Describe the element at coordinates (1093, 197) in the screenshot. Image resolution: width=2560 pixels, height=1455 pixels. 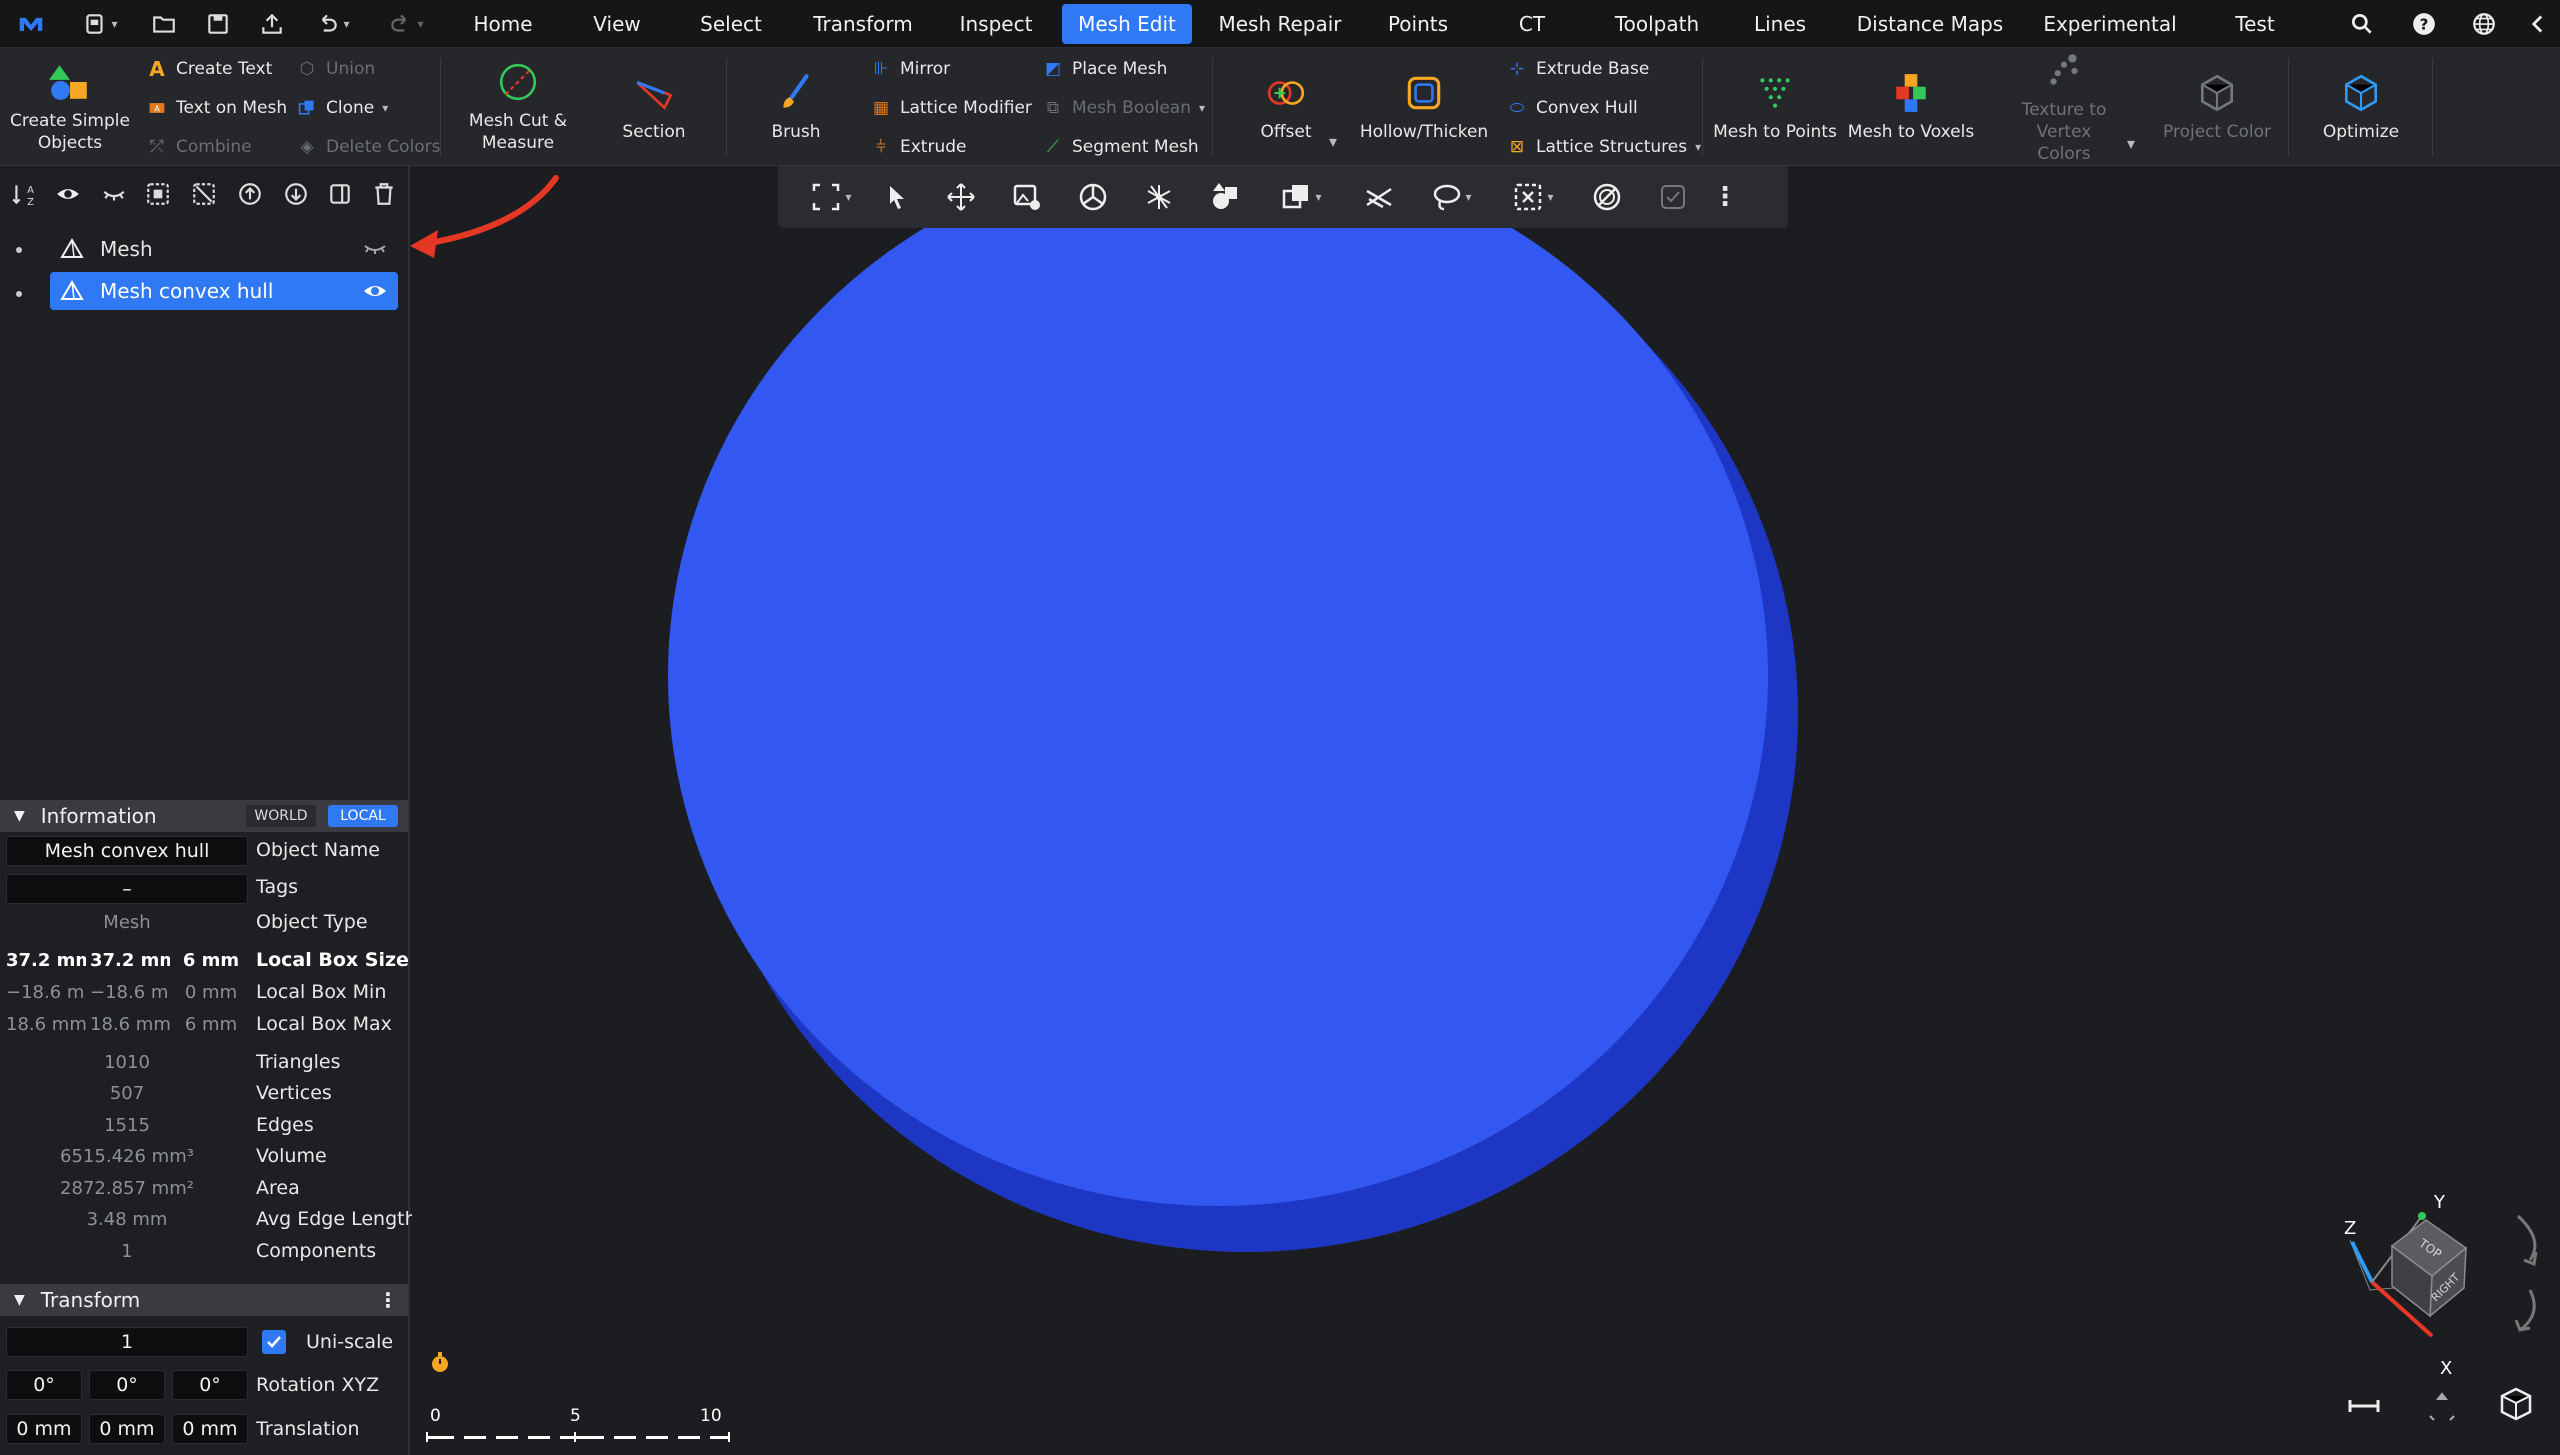
I see `mercedes-orbit-icon` at that location.